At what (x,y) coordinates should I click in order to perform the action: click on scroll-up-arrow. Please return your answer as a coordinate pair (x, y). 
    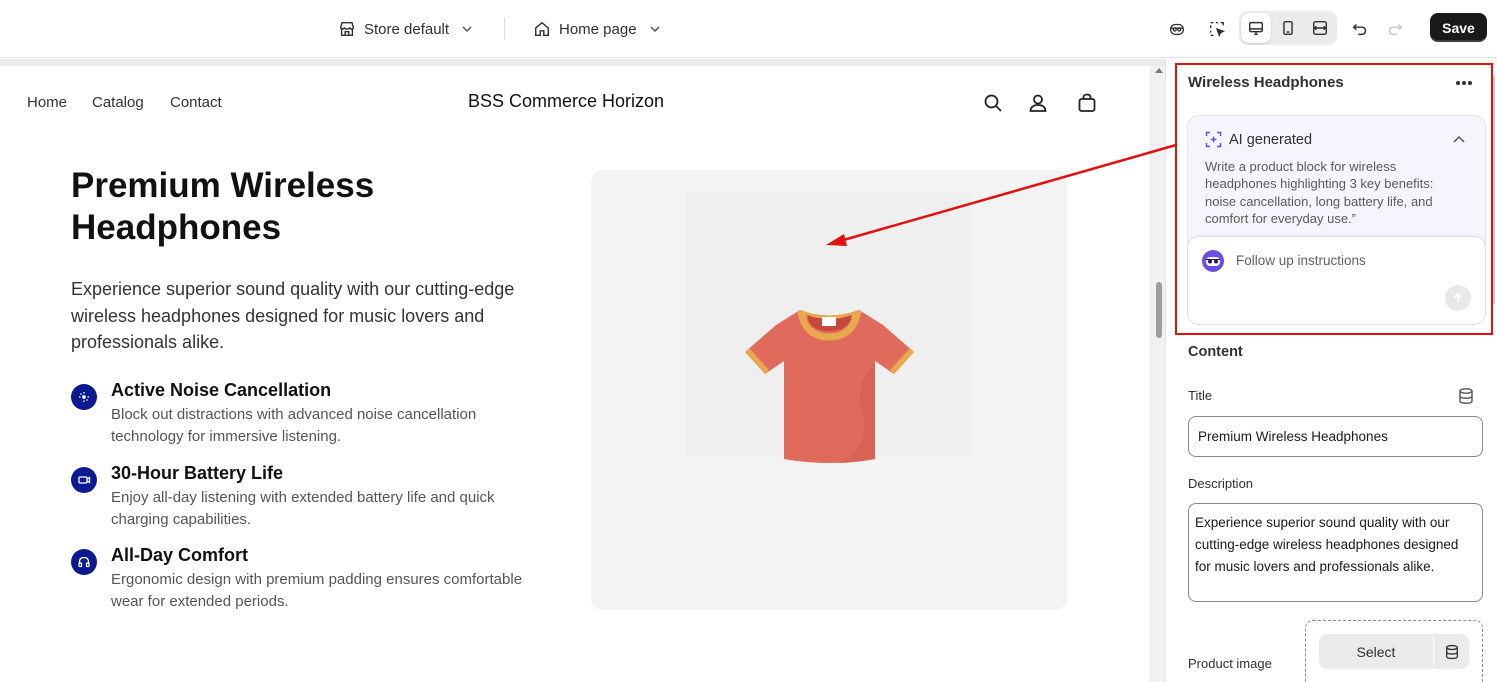
    Looking at the image, I should click on (1159, 70).